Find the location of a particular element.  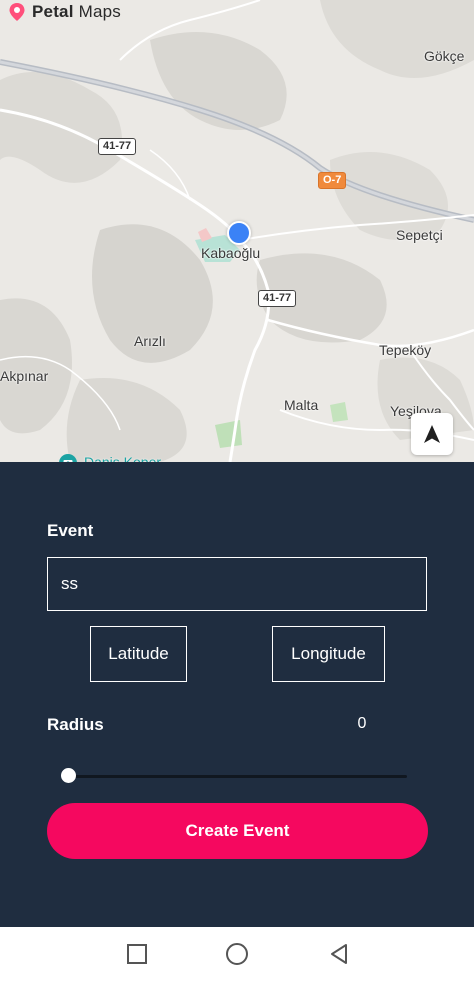

road-shield-41-77-north: 41-77 is located at coordinates (117, 146).